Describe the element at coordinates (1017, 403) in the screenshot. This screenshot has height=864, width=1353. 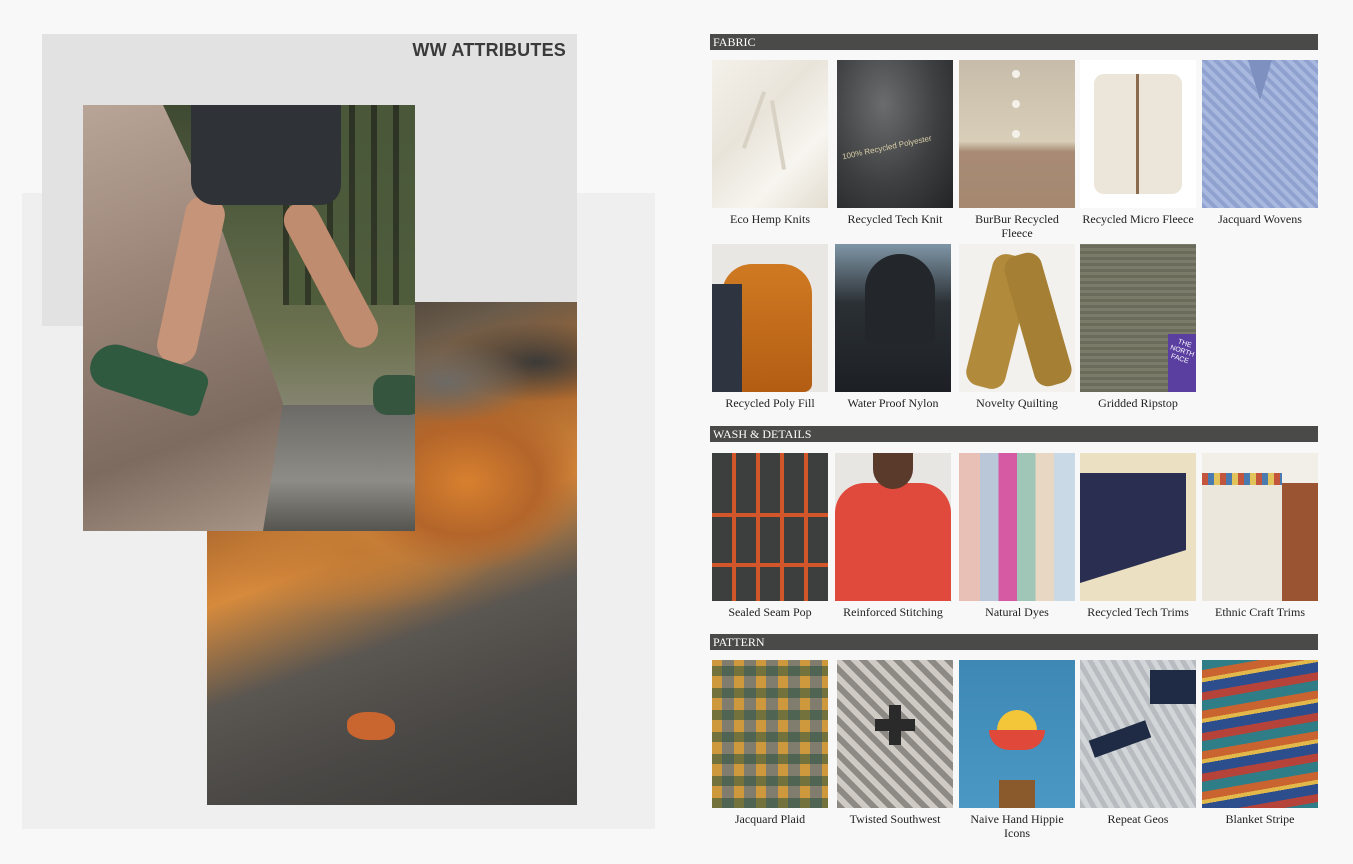
I see `swatch-caption: Novelty Quilting` at that location.